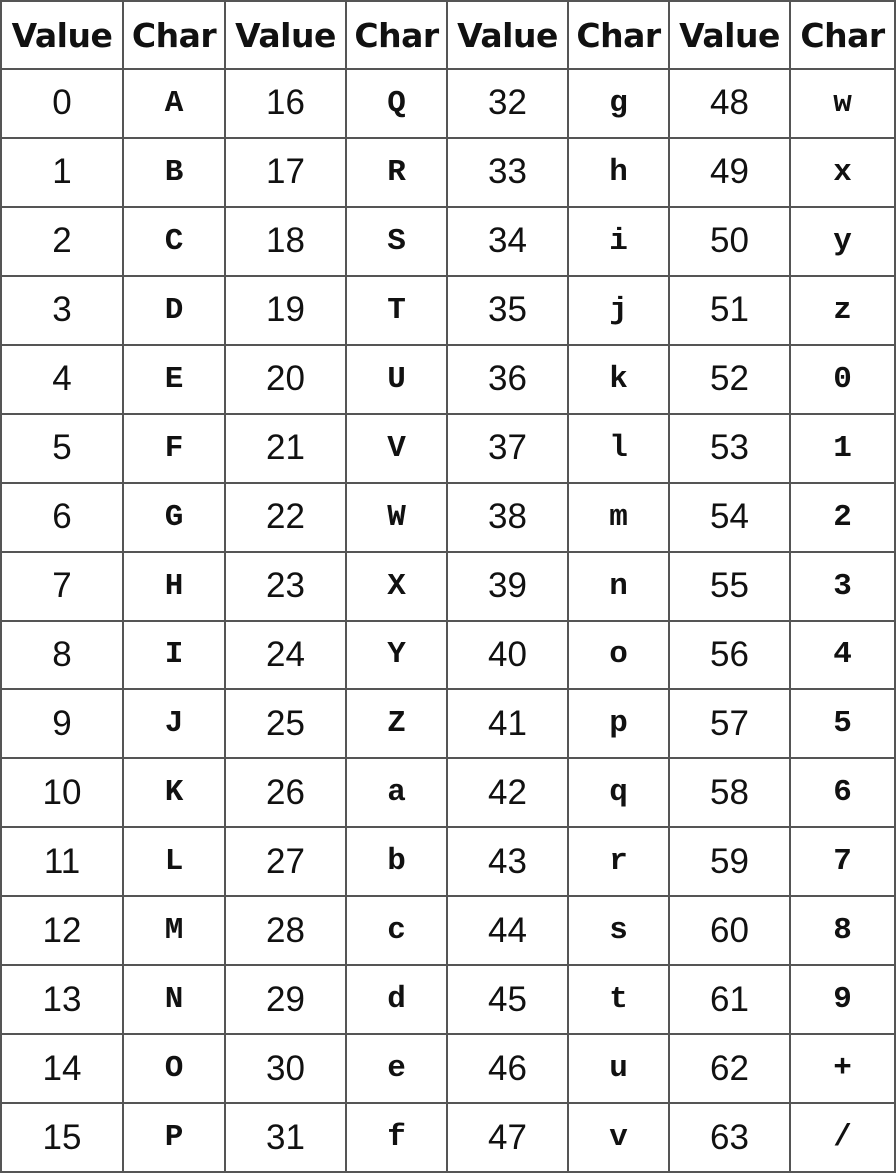 This screenshot has height=1175, width=896. What do you see at coordinates (62, 1069) in the screenshot?
I see `value-cell: 14` at bounding box center [62, 1069].